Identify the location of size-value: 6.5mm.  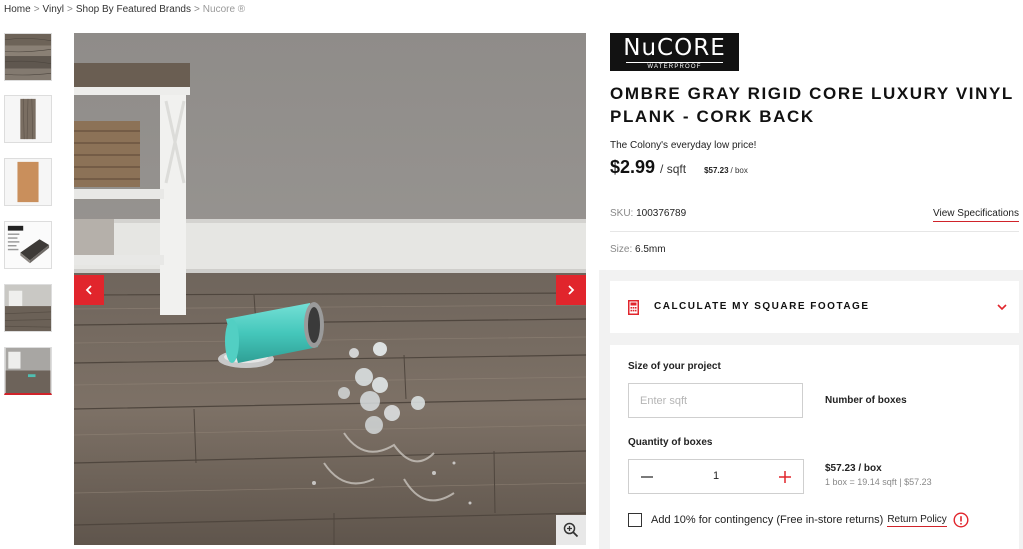
(650, 249).